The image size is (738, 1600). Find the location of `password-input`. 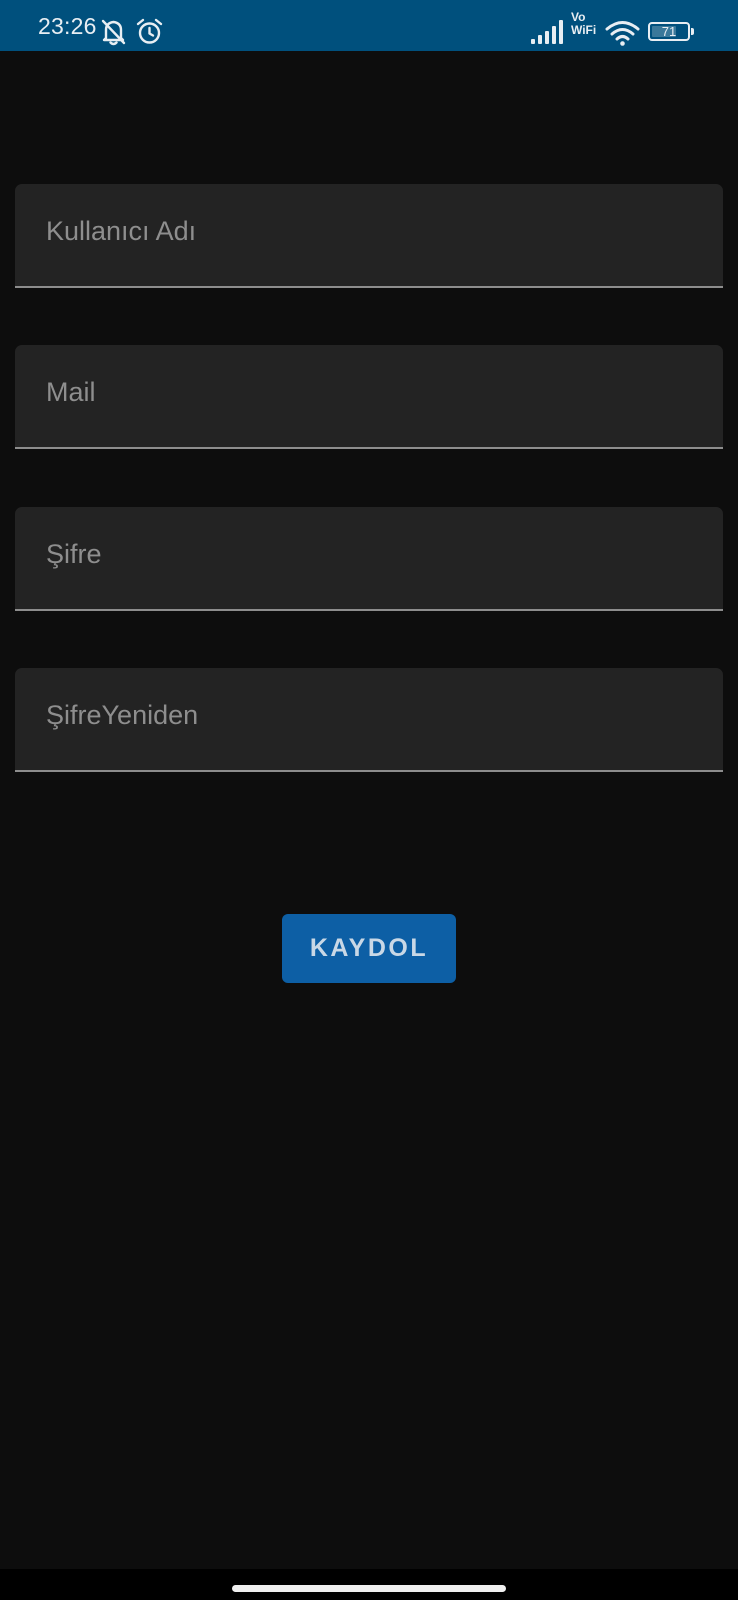

password-input is located at coordinates (369, 558).